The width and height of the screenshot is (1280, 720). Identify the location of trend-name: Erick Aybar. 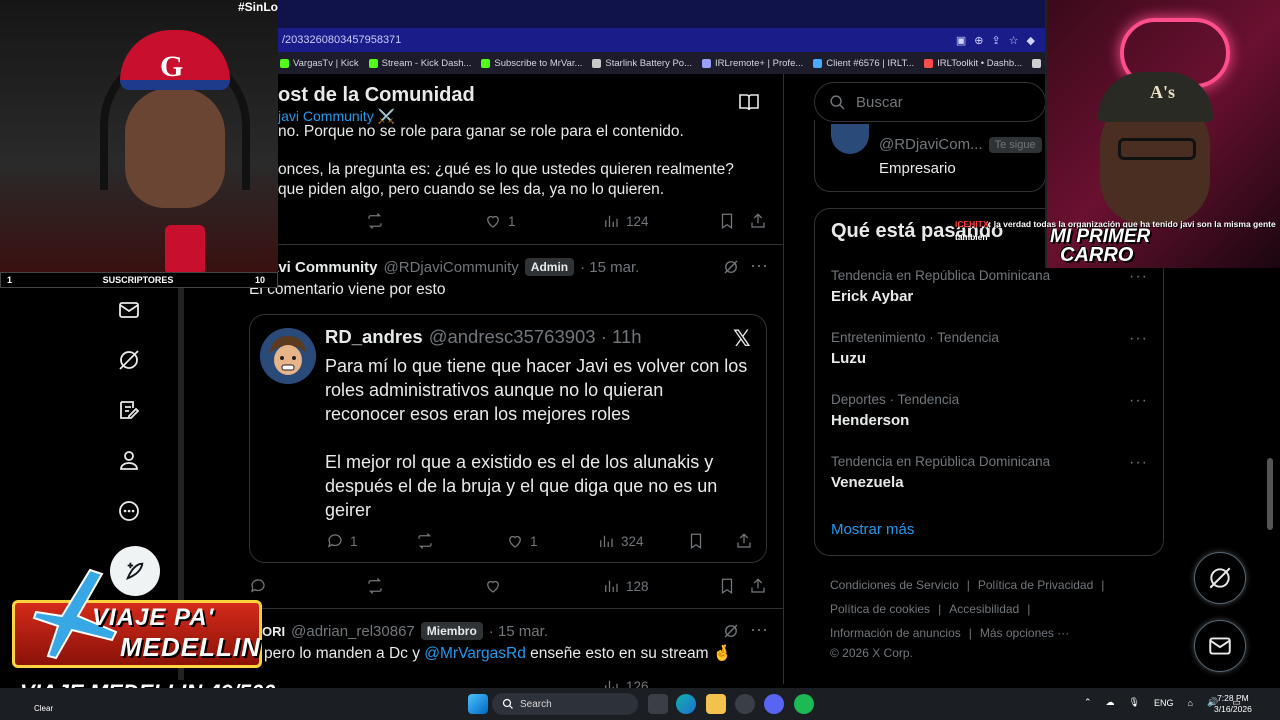
(872, 296).